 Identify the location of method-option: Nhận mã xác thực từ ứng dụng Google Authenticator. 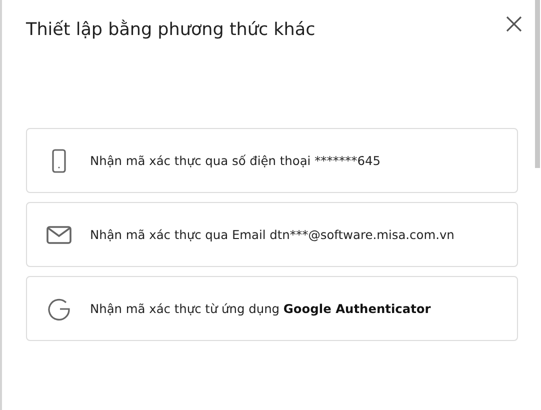
(272, 308).